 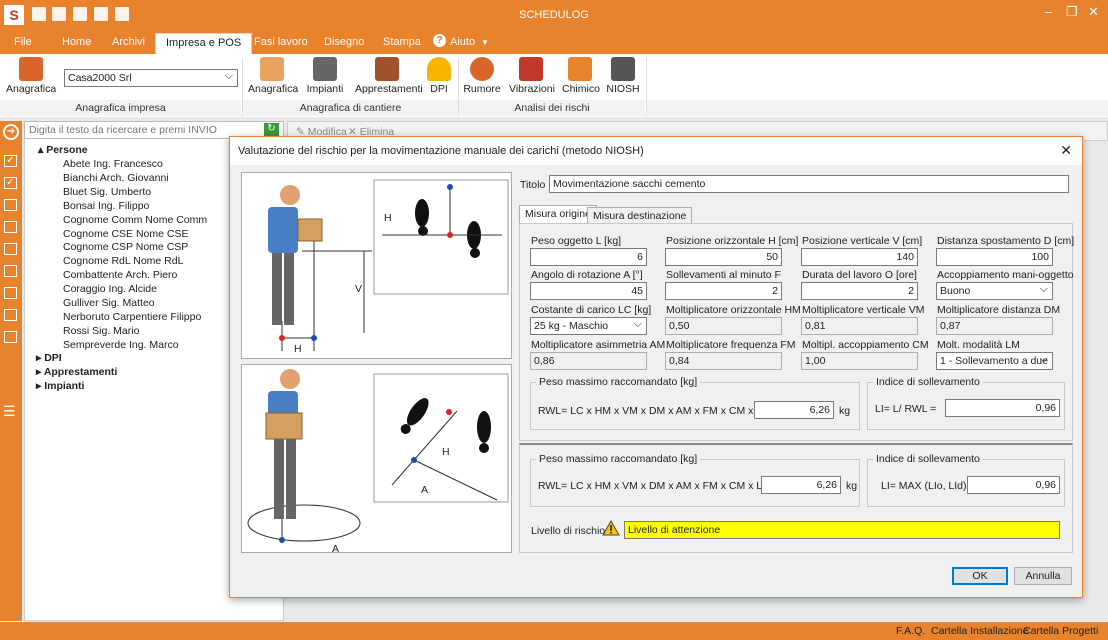 I want to click on rwl-value: 6,26, so click(x=794, y=410).